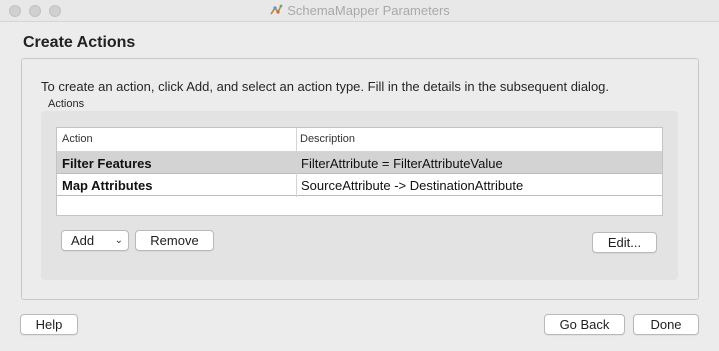 This screenshot has width=719, height=351. Describe the element at coordinates (66, 104) in the screenshot. I see `actions-group-label: Actions` at that location.